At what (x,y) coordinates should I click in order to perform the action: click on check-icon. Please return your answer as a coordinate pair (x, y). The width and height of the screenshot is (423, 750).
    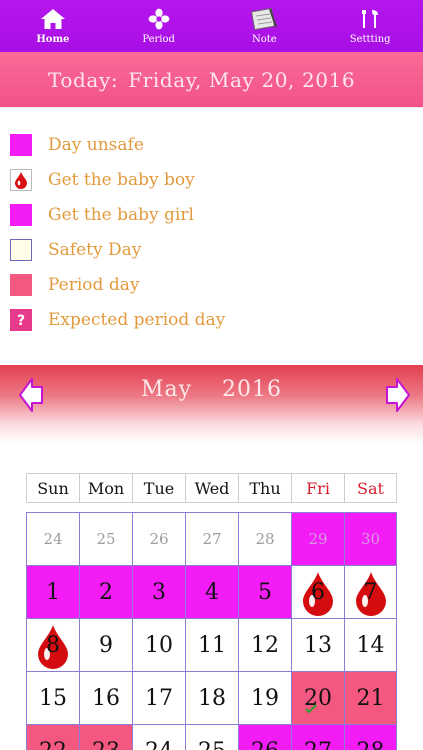
    Looking at the image, I should click on (311, 709).